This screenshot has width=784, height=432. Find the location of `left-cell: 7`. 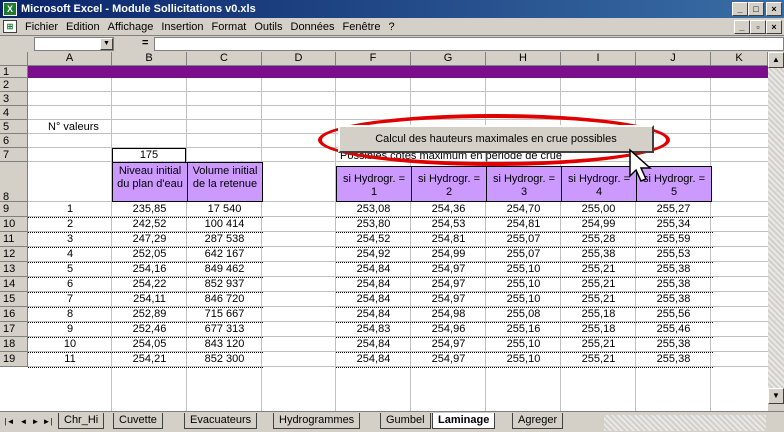

left-cell: 7 is located at coordinates (70, 299).